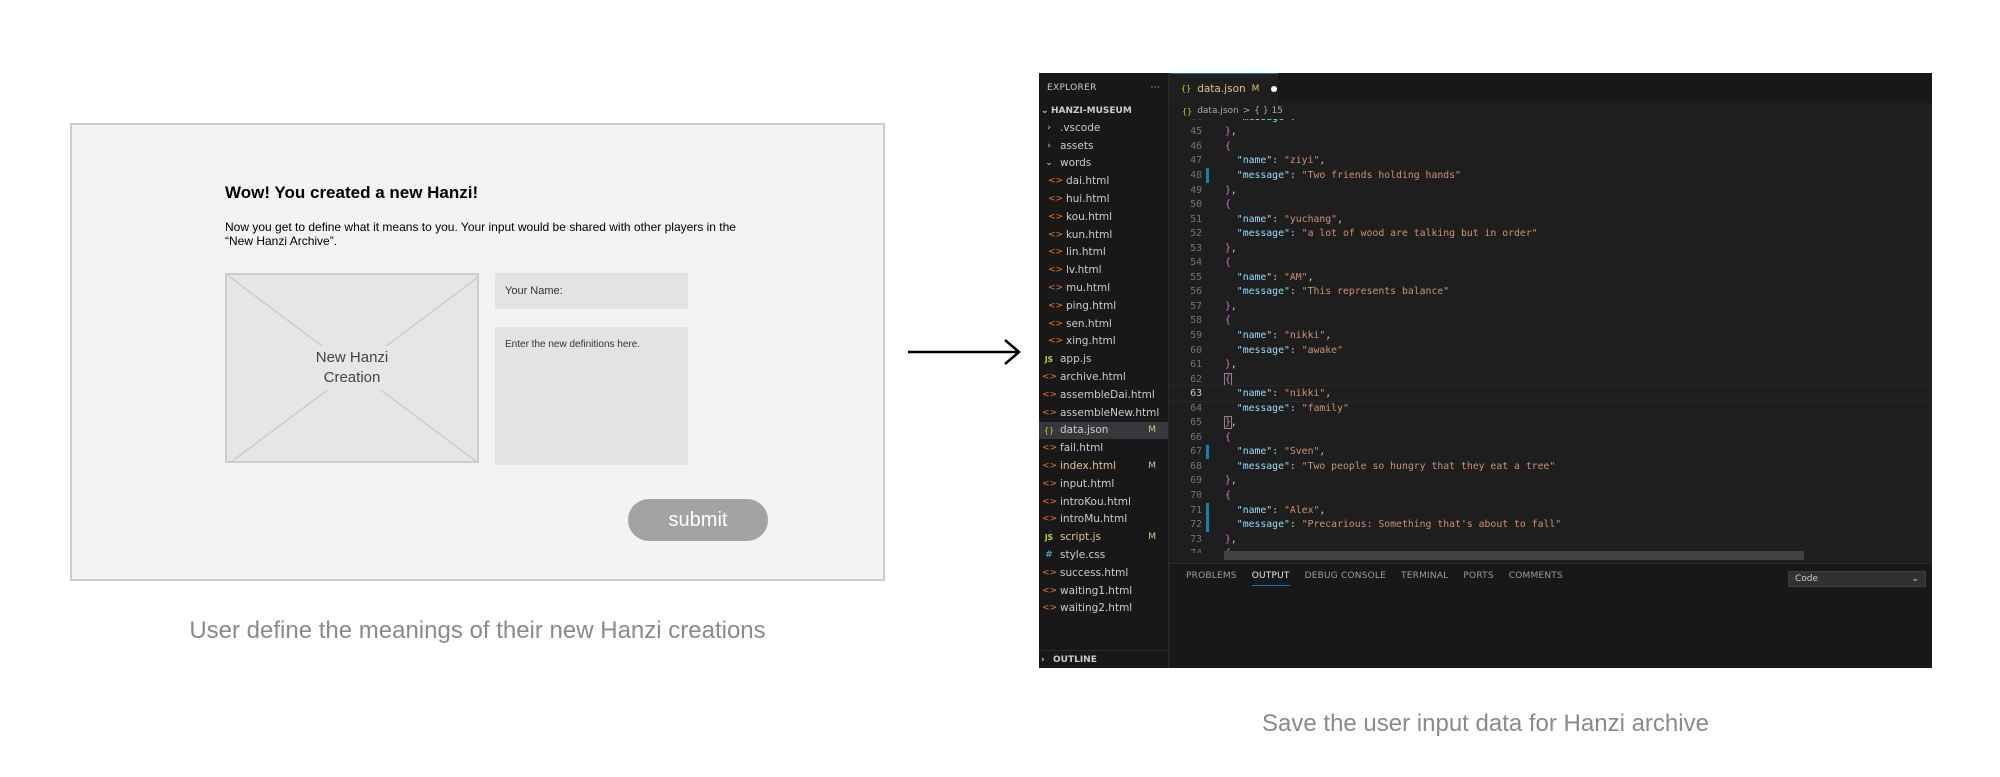  Describe the element at coordinates (1857, 579) in the screenshot. I see `output-channel-select: Code ⌄` at that location.